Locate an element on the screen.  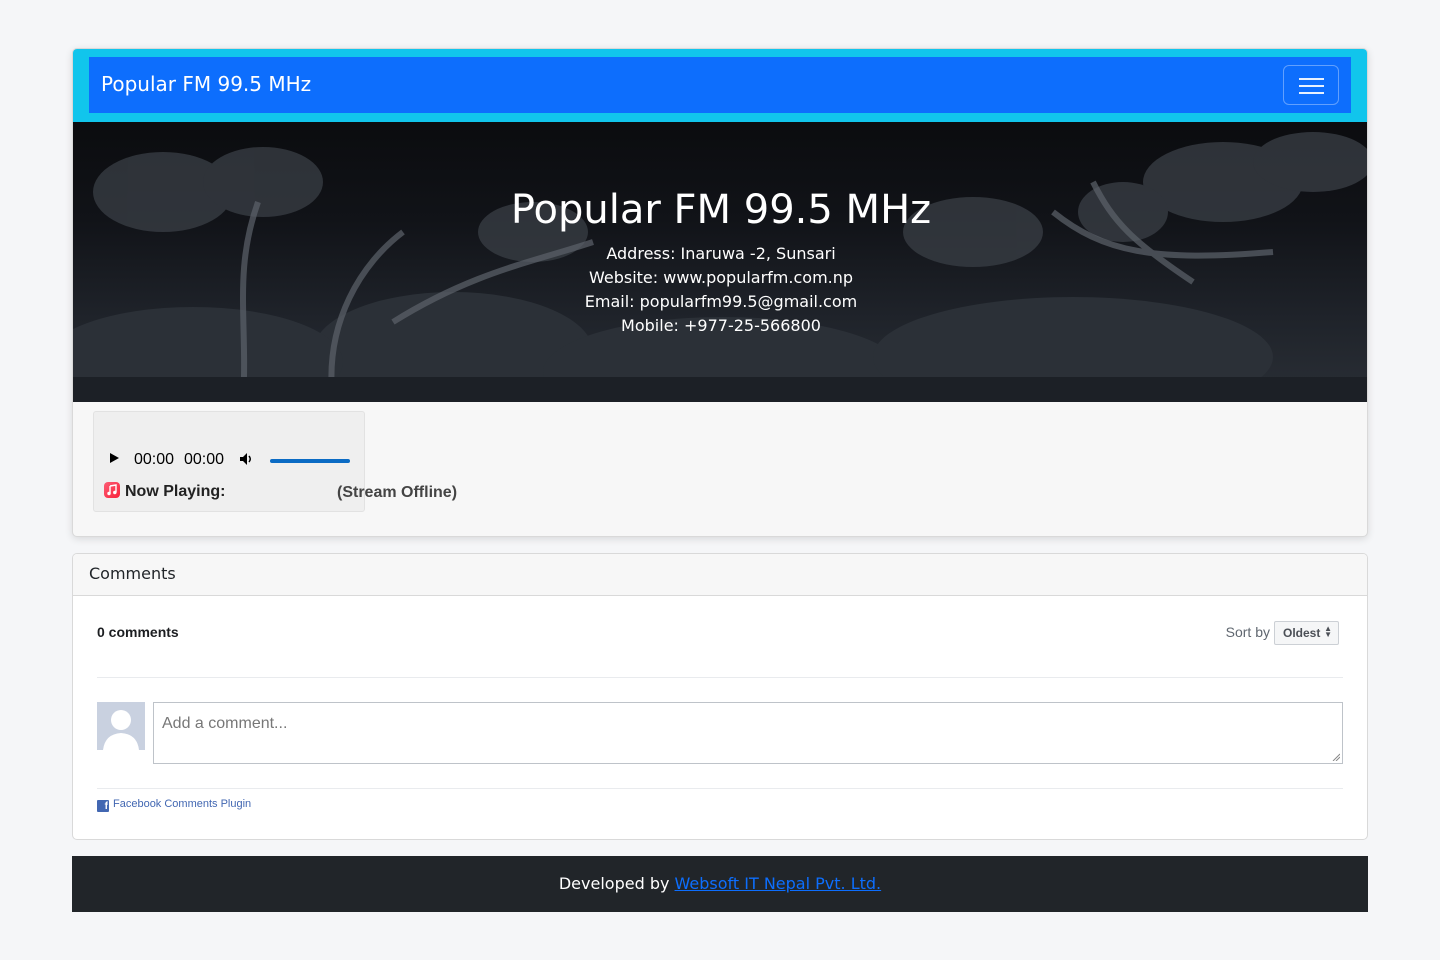
sort-arrows-icon: ▲ ▼ is located at coordinates (1328, 631).